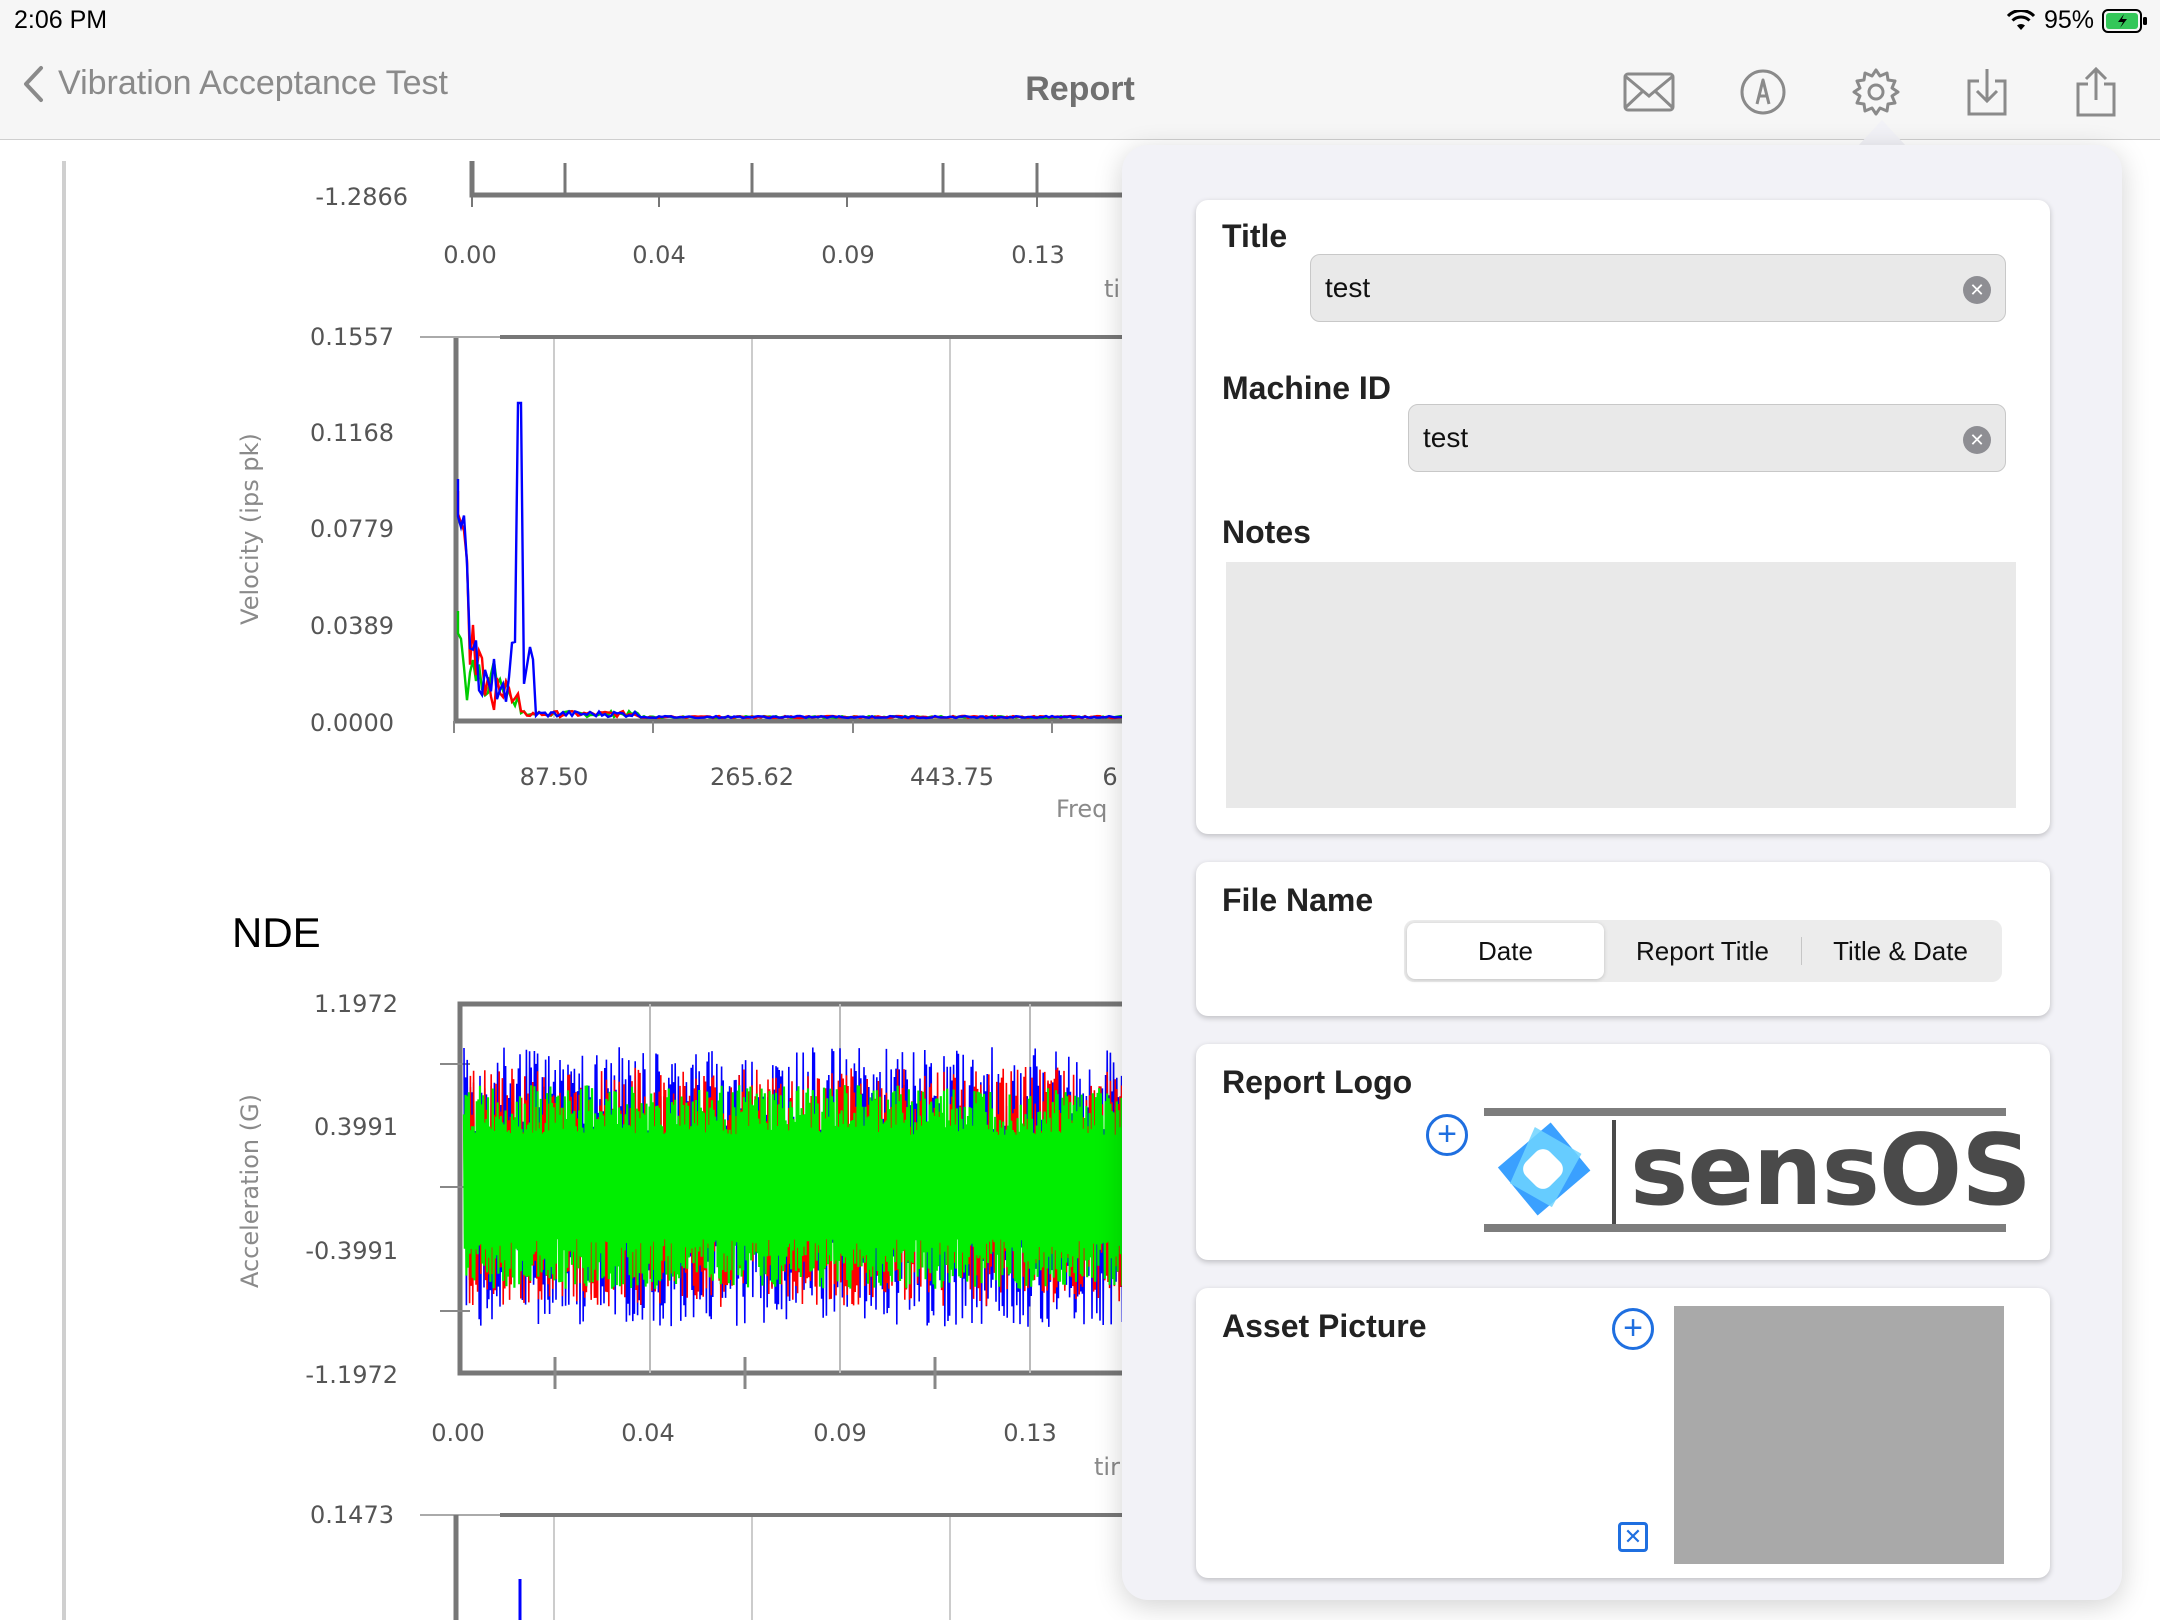 Image resolution: width=2160 pixels, height=1620 pixels. I want to click on report-logo-card: Report Logo + sensOS, so click(1623, 1152).